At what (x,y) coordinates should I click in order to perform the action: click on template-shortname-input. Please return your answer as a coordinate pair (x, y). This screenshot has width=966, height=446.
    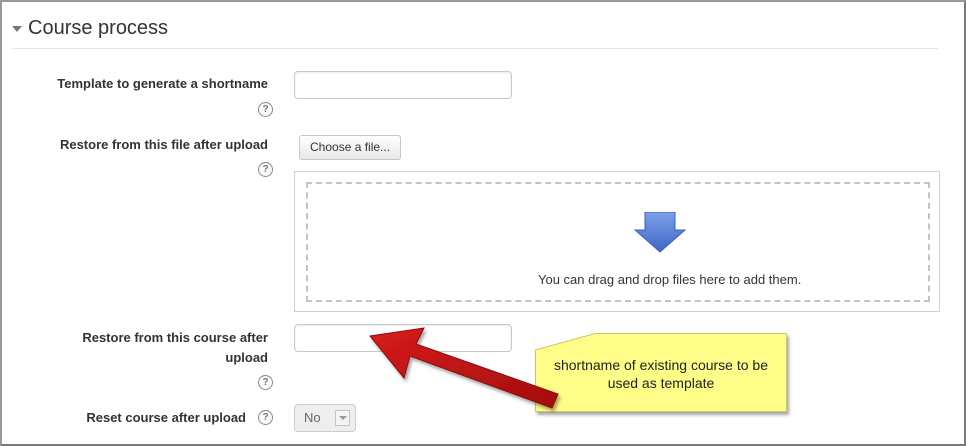
    Looking at the image, I should click on (403, 85).